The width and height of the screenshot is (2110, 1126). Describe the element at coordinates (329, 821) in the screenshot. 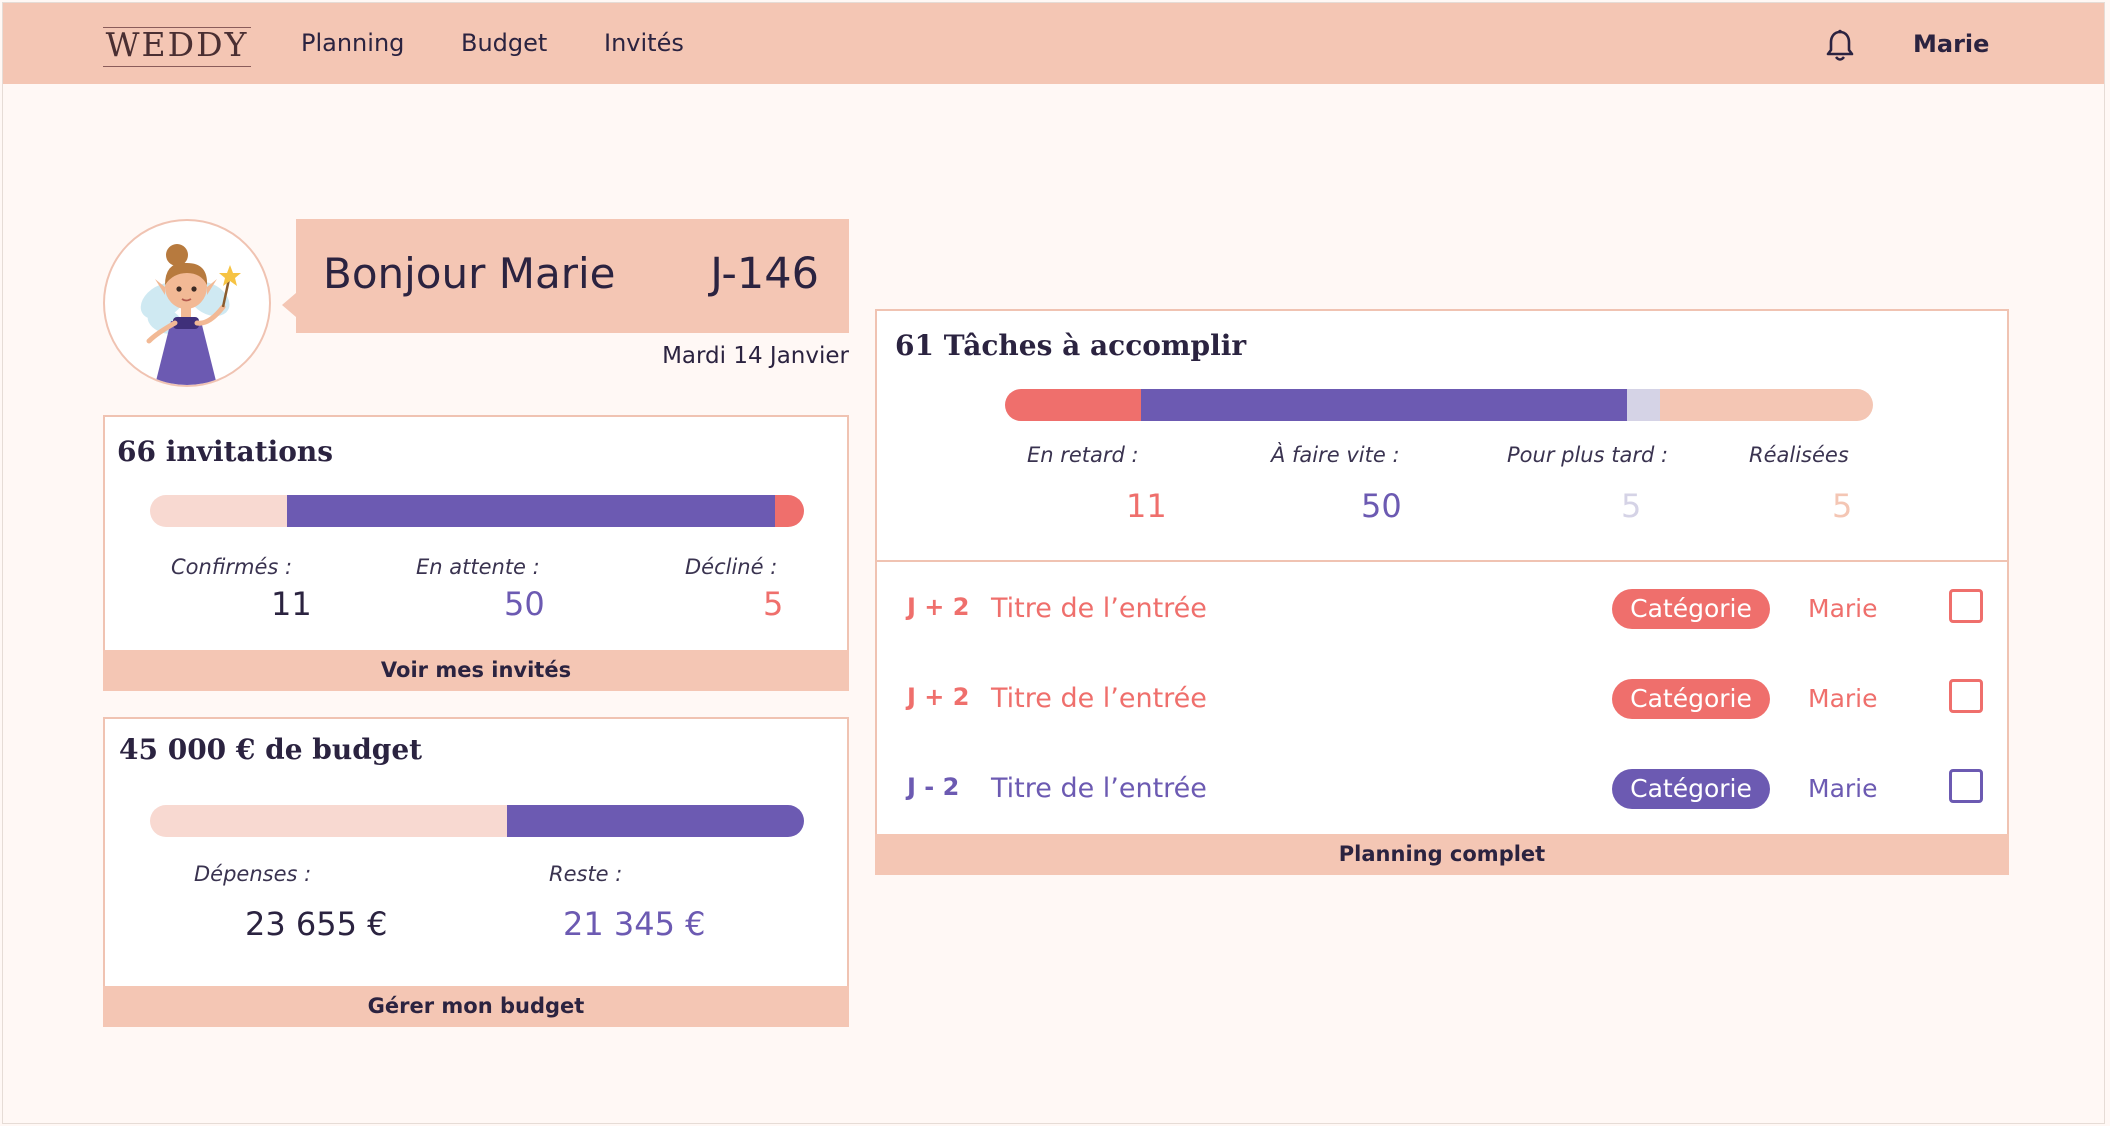

I see `bar-segment-spent` at that location.